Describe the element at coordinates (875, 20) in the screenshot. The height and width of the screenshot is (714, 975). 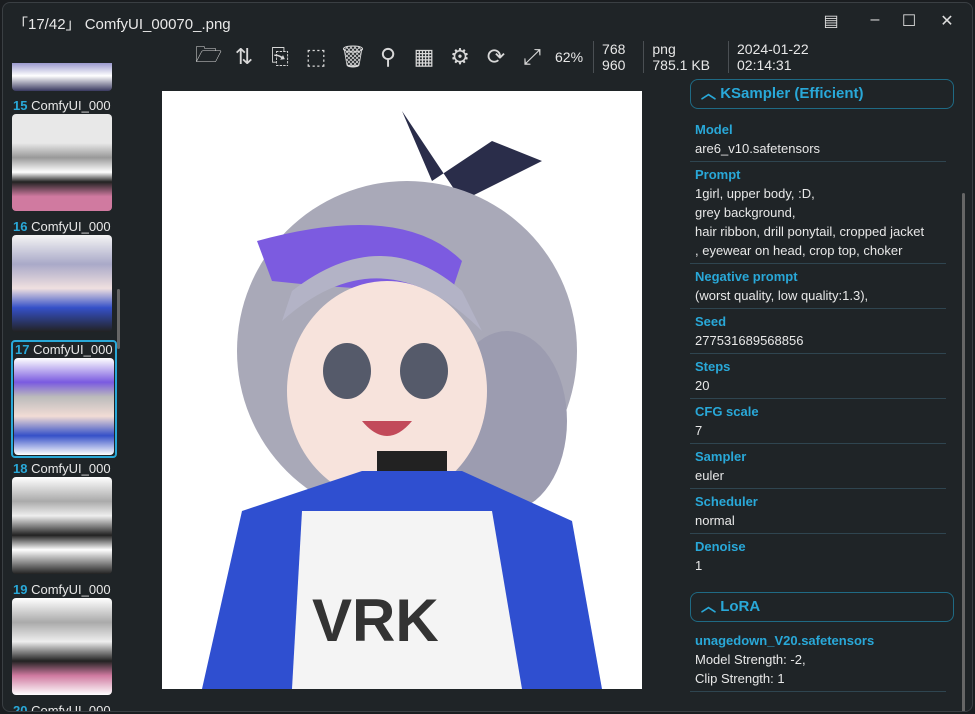
I see `minimize-button: –` at that location.